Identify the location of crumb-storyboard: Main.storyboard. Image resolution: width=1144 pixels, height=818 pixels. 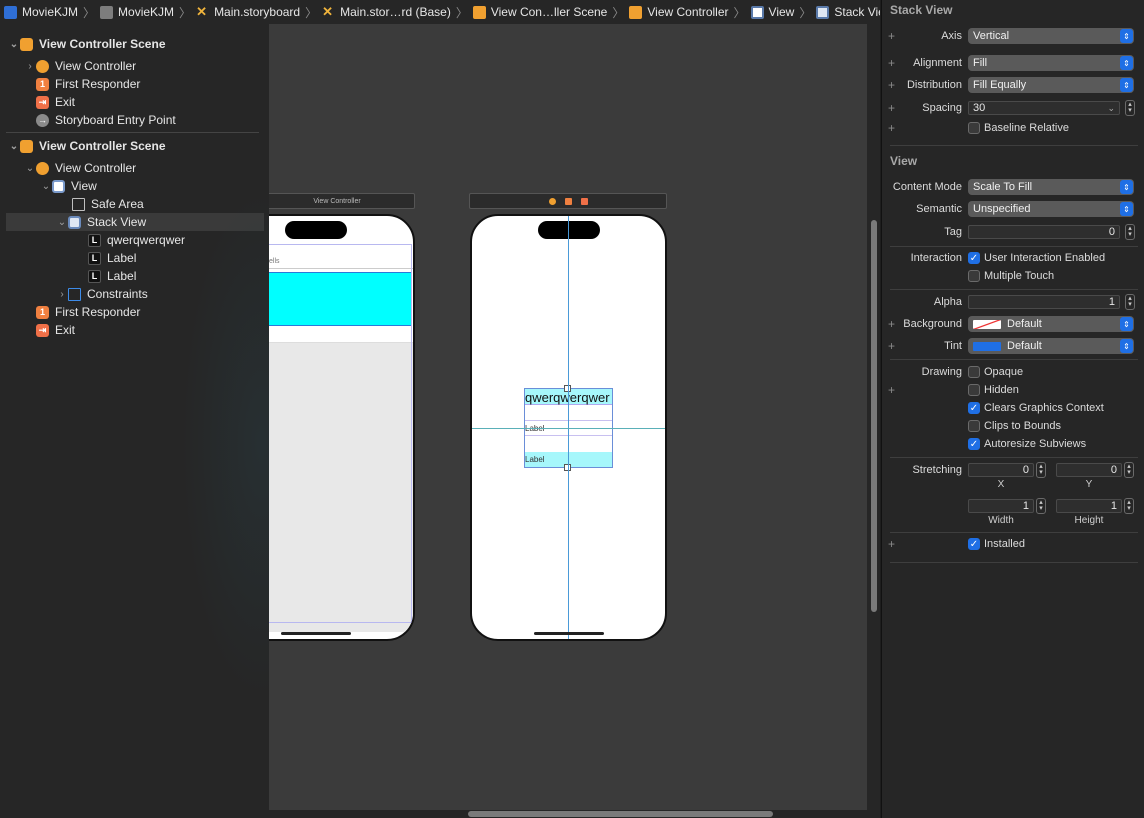
(248, 12).